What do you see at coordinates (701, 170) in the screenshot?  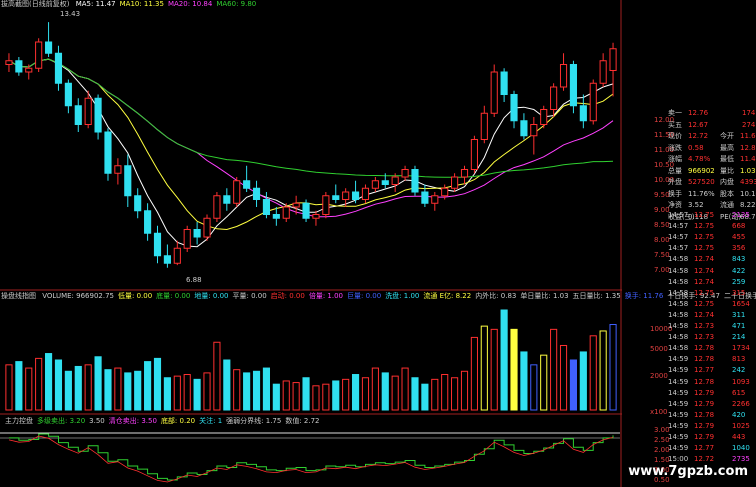 I see `quote-value: 966902` at bounding box center [701, 170].